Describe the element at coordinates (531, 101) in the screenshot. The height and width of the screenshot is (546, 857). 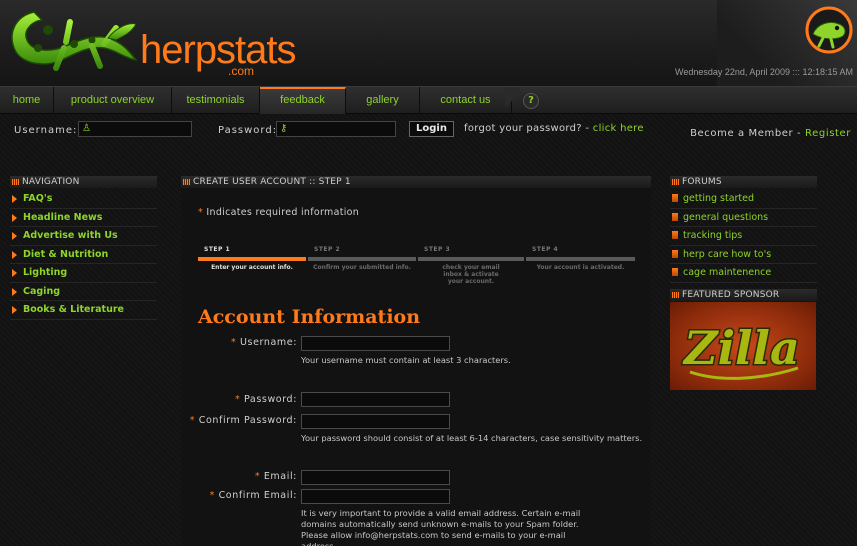
I see `help-icon: ?` at that location.